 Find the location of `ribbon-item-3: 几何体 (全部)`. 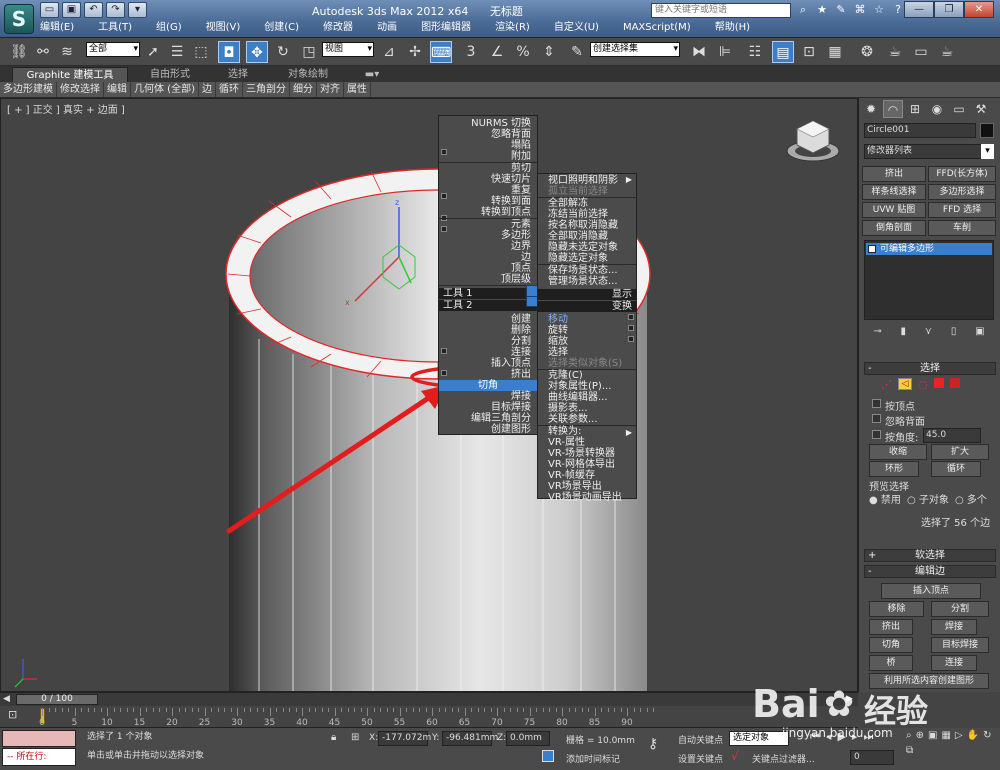

ribbon-item-3: 几何体 (全部) is located at coordinates (165, 89).